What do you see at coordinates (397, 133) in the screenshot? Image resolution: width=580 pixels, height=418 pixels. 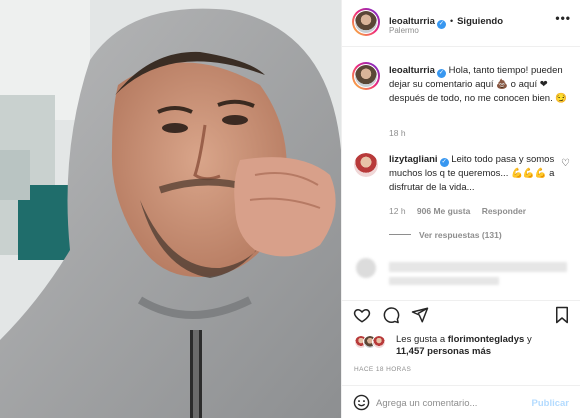 I see `caption-time: 18 h` at bounding box center [397, 133].